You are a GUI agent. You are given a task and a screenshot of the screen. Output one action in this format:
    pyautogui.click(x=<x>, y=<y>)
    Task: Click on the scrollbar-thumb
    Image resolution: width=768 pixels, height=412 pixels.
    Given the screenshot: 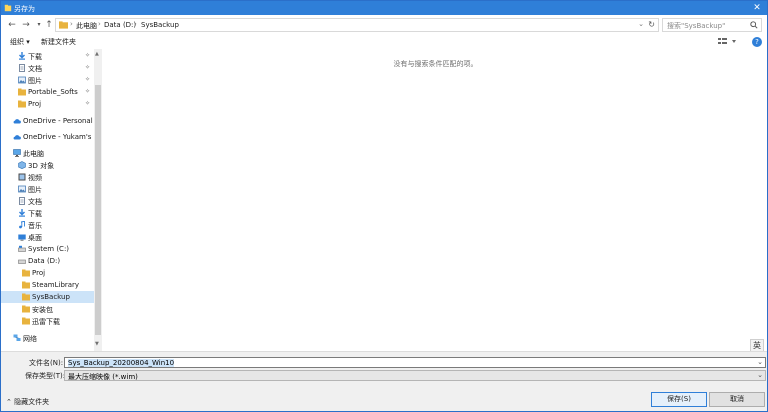 What is the action you would take?
    pyautogui.click(x=98, y=210)
    